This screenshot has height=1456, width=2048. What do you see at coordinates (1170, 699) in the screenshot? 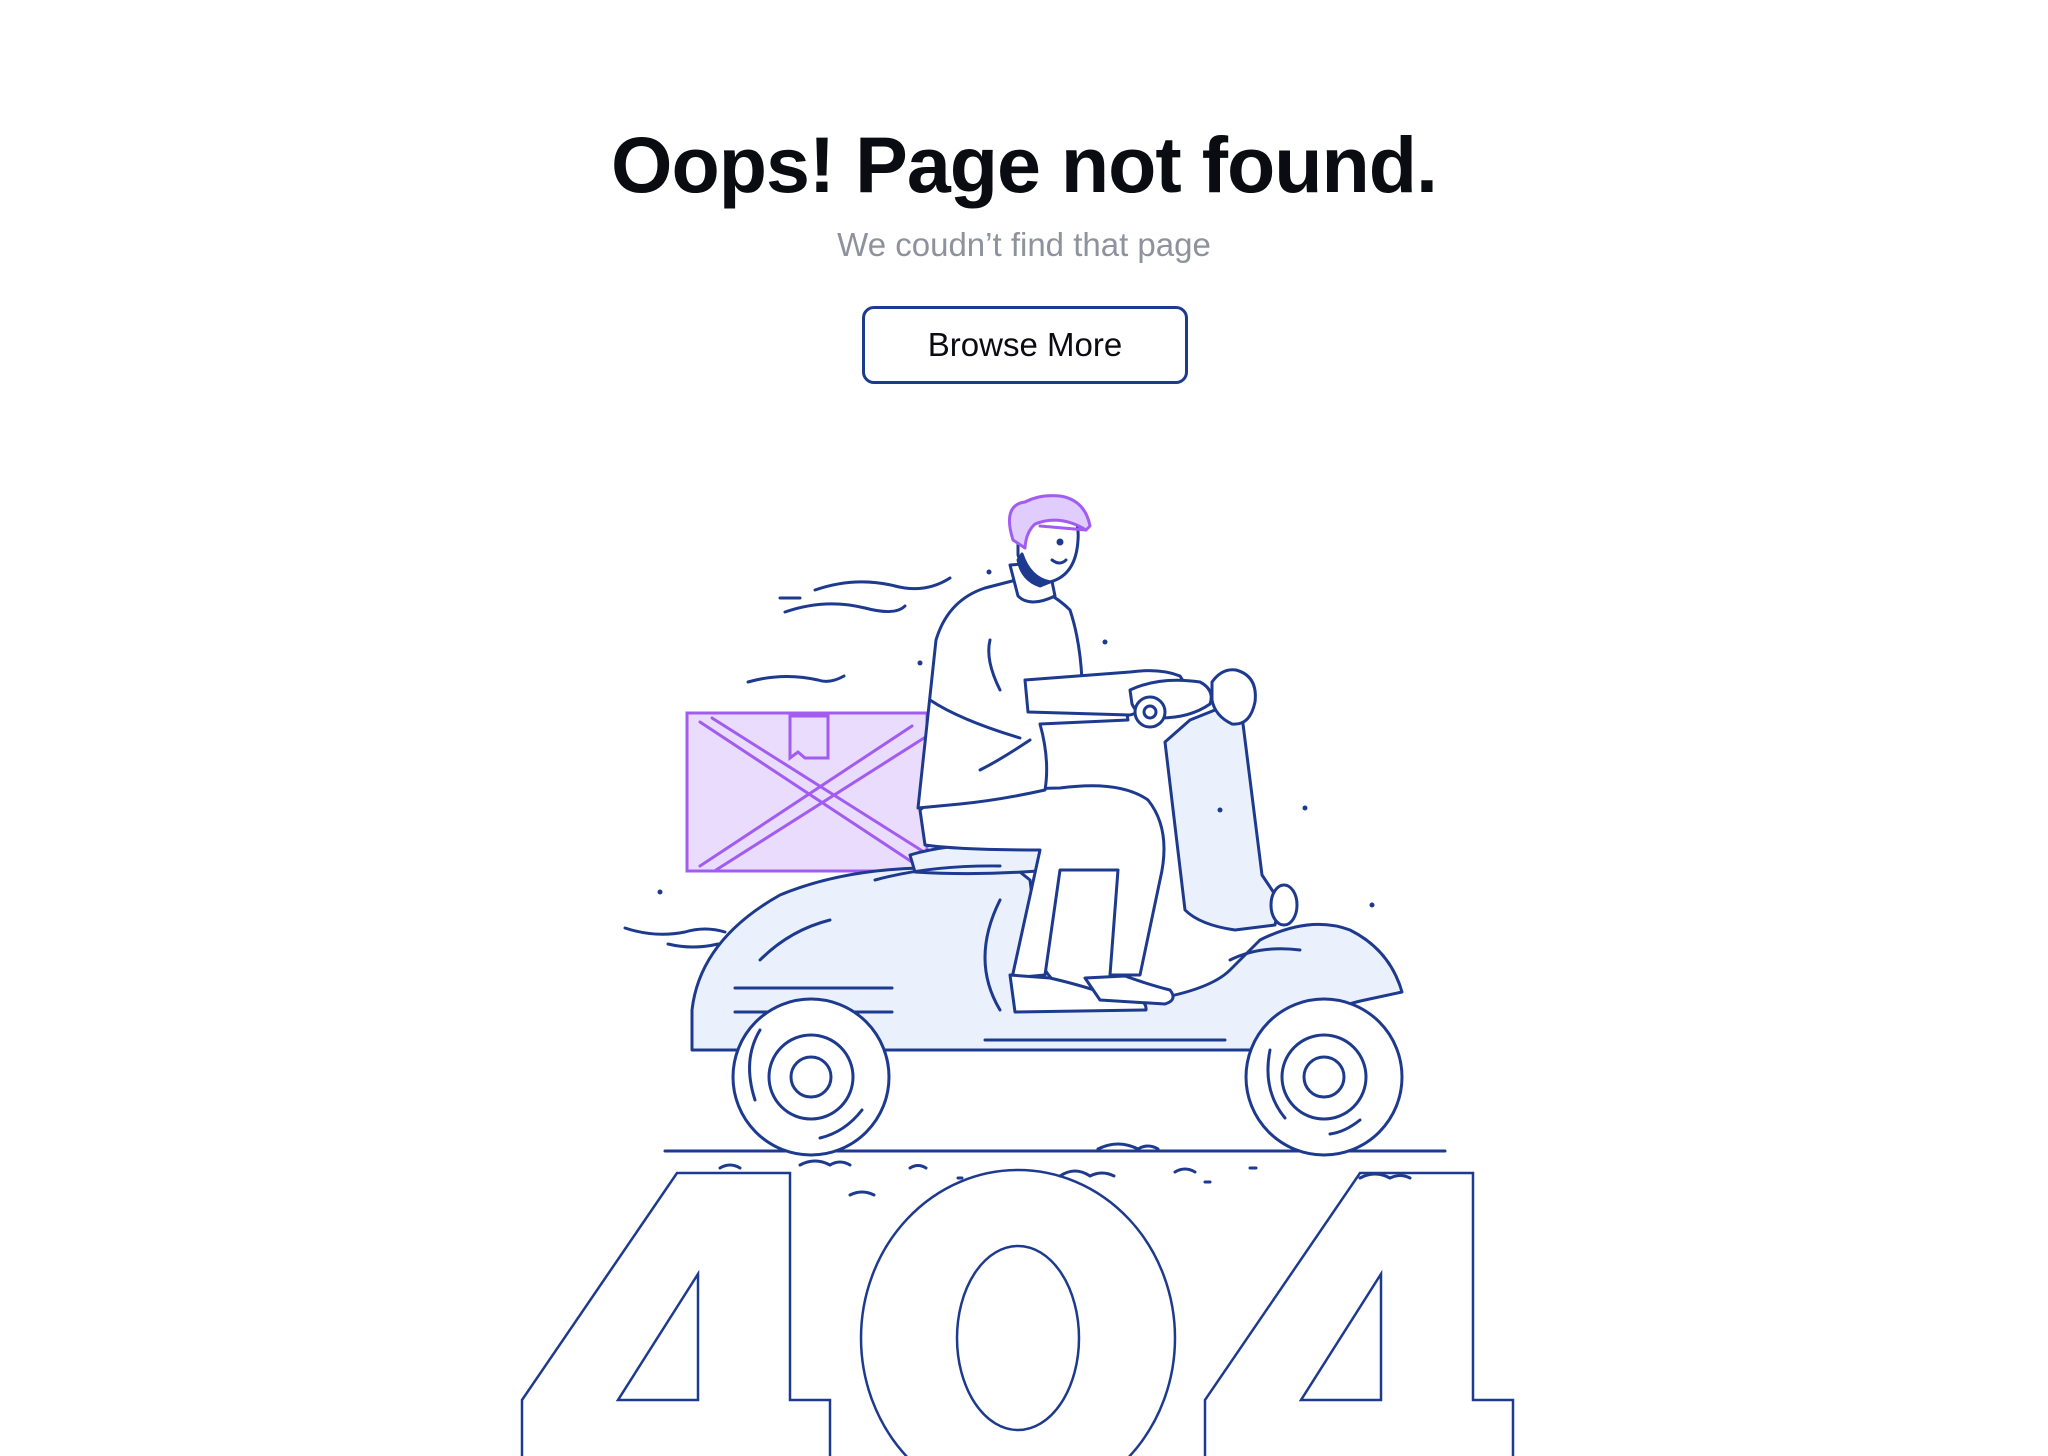
I see `handlebar` at bounding box center [1170, 699].